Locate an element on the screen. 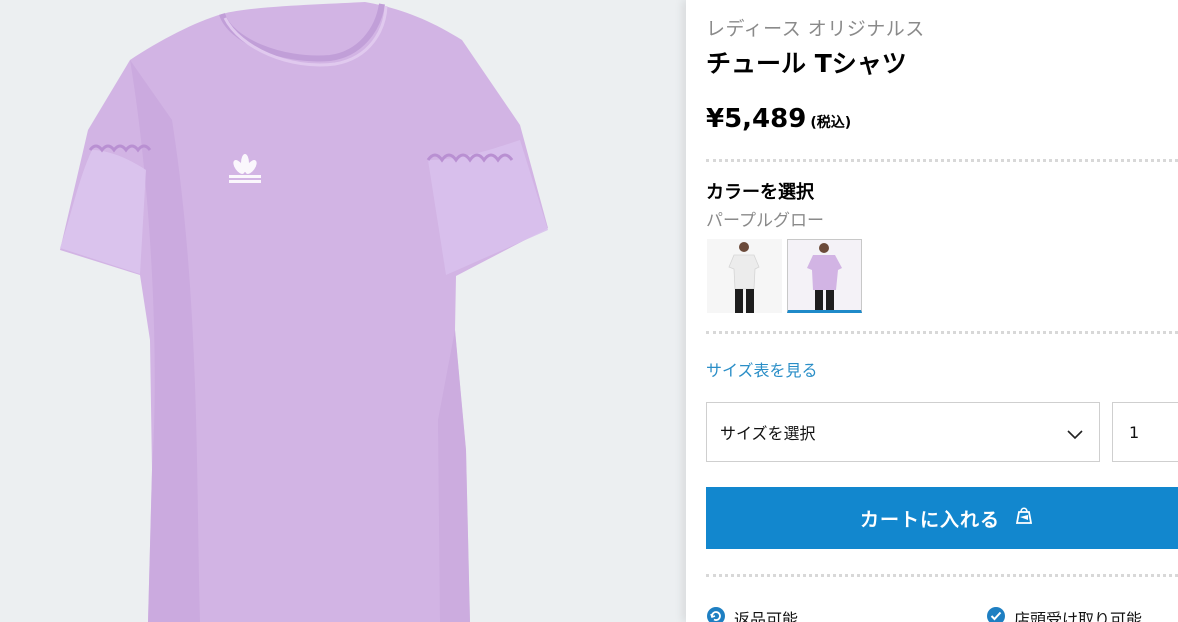  store-pickup-feature: 店頭受け取り可能 is located at coordinates (1064, 614).